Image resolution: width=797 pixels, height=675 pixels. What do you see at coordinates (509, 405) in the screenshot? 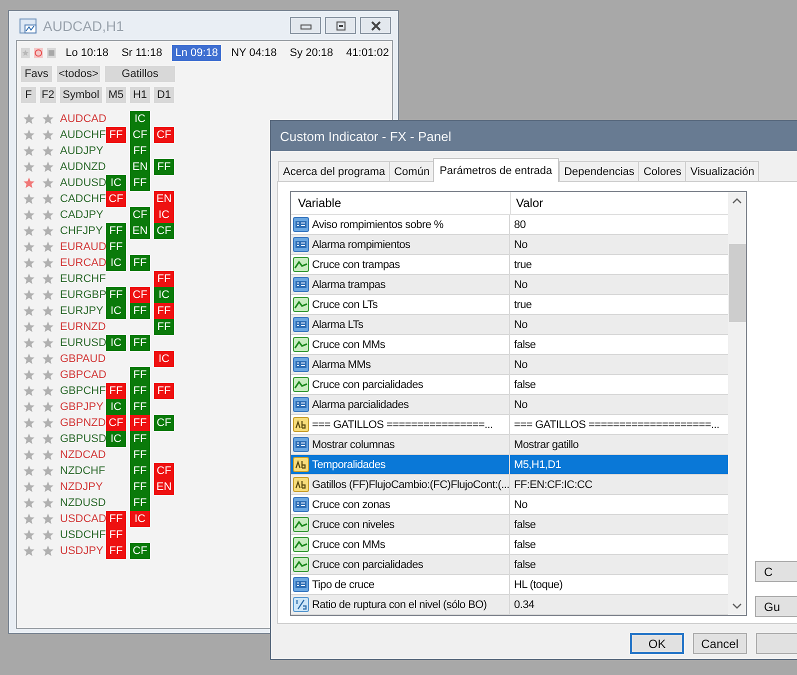
I see `parameter-row: Alarma parcialidades No` at bounding box center [509, 405].